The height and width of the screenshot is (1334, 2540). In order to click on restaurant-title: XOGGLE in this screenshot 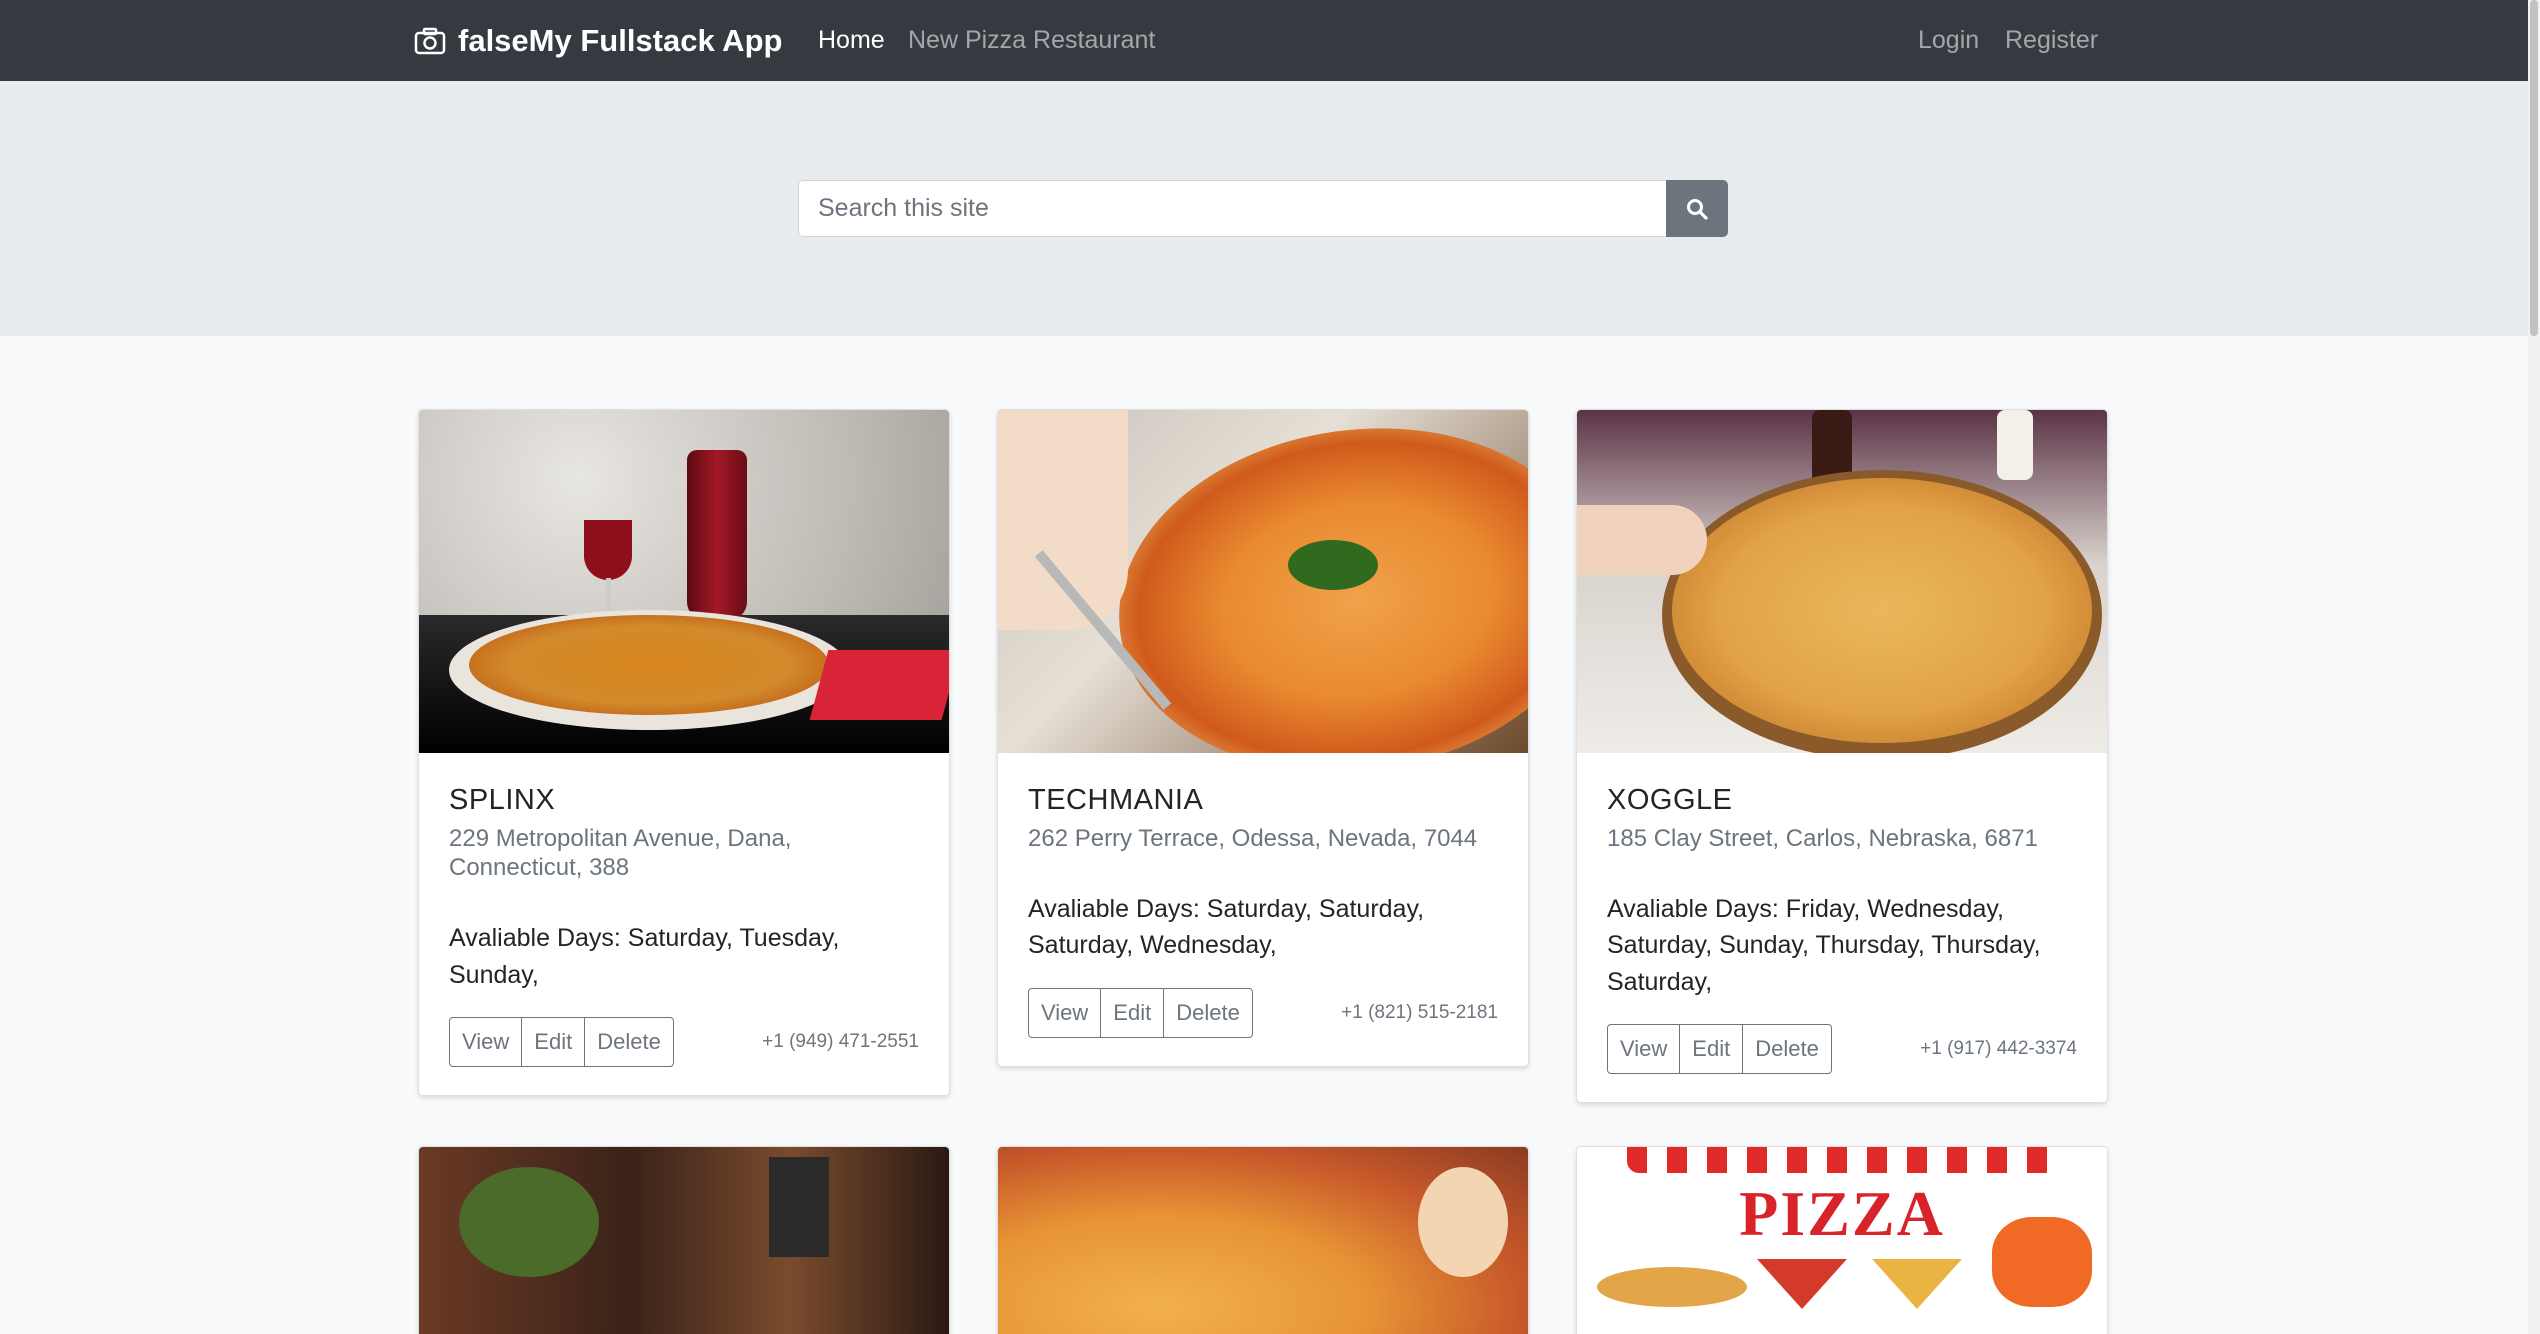, I will do `click(1670, 800)`.